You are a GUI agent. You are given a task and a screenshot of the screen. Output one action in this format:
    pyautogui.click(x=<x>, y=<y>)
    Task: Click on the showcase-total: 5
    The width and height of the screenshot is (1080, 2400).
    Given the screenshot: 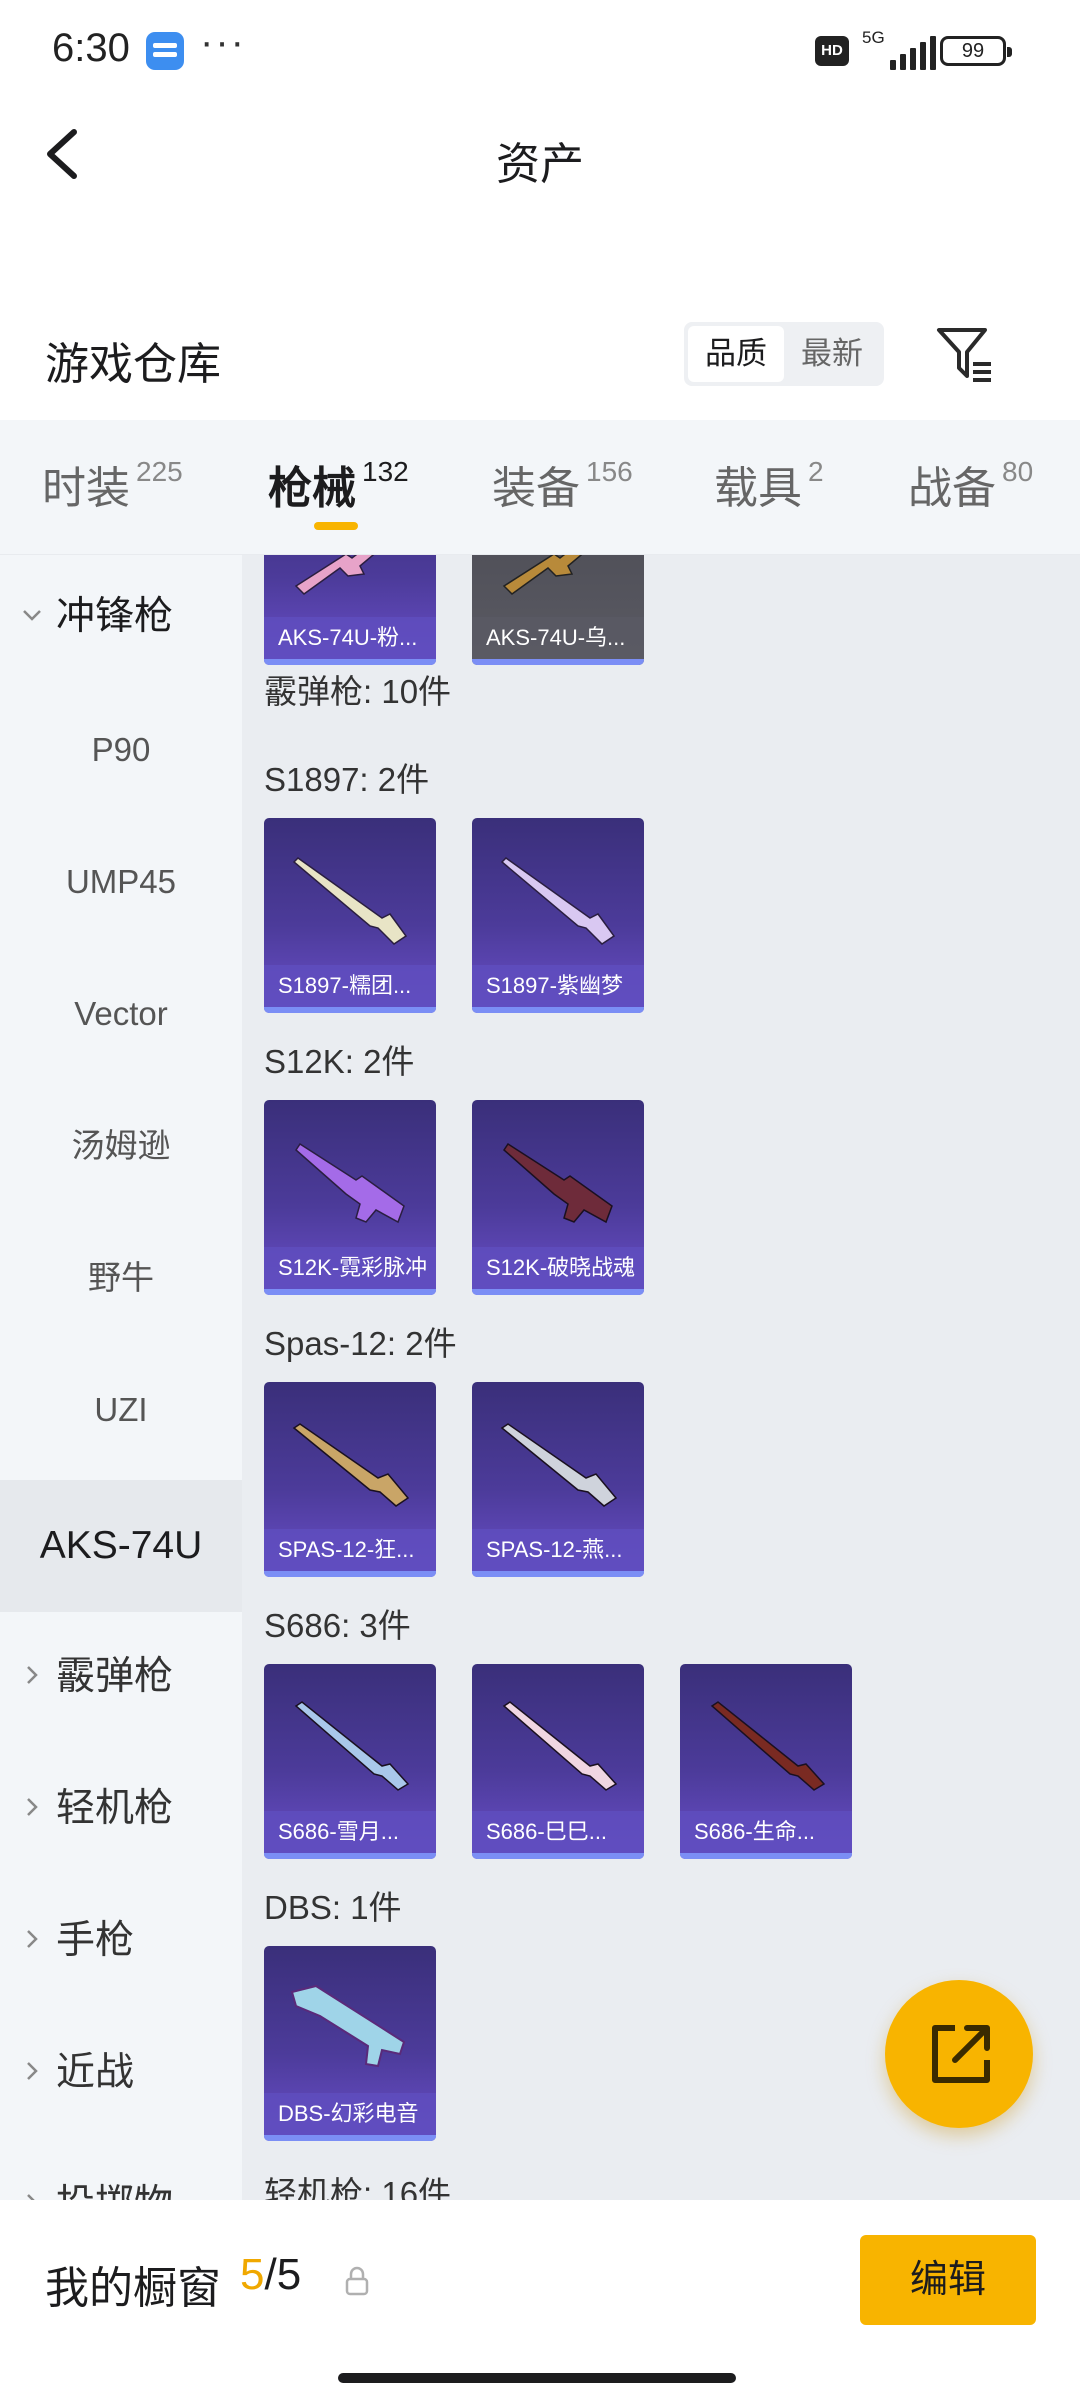 What is the action you would take?
    pyautogui.click(x=289, y=2274)
    